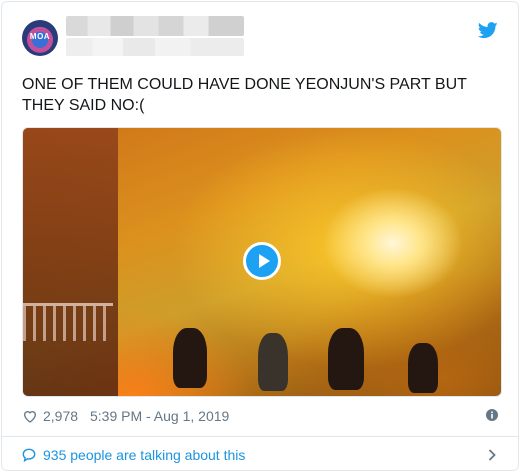  I want to click on speech-bubble-icon, so click(29, 455).